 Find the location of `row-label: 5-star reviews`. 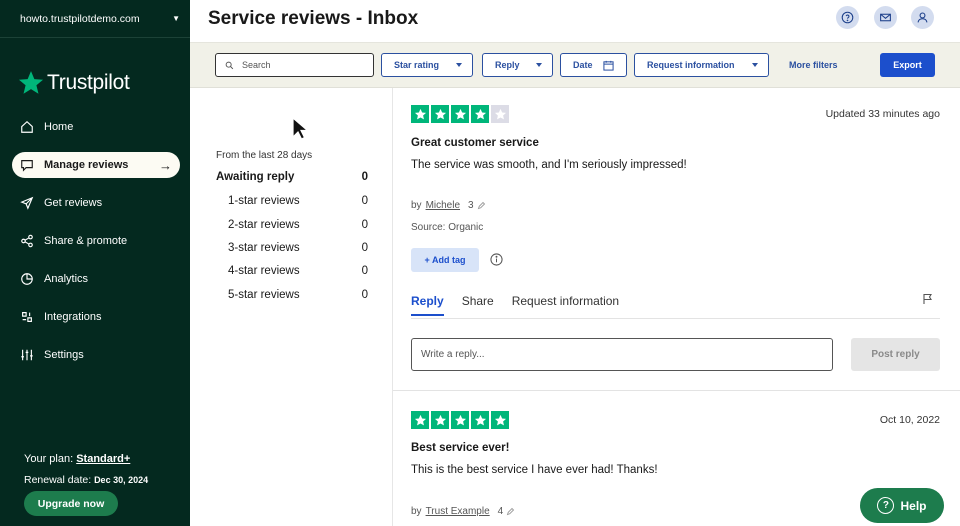

row-label: 5-star reviews is located at coordinates (264, 295).